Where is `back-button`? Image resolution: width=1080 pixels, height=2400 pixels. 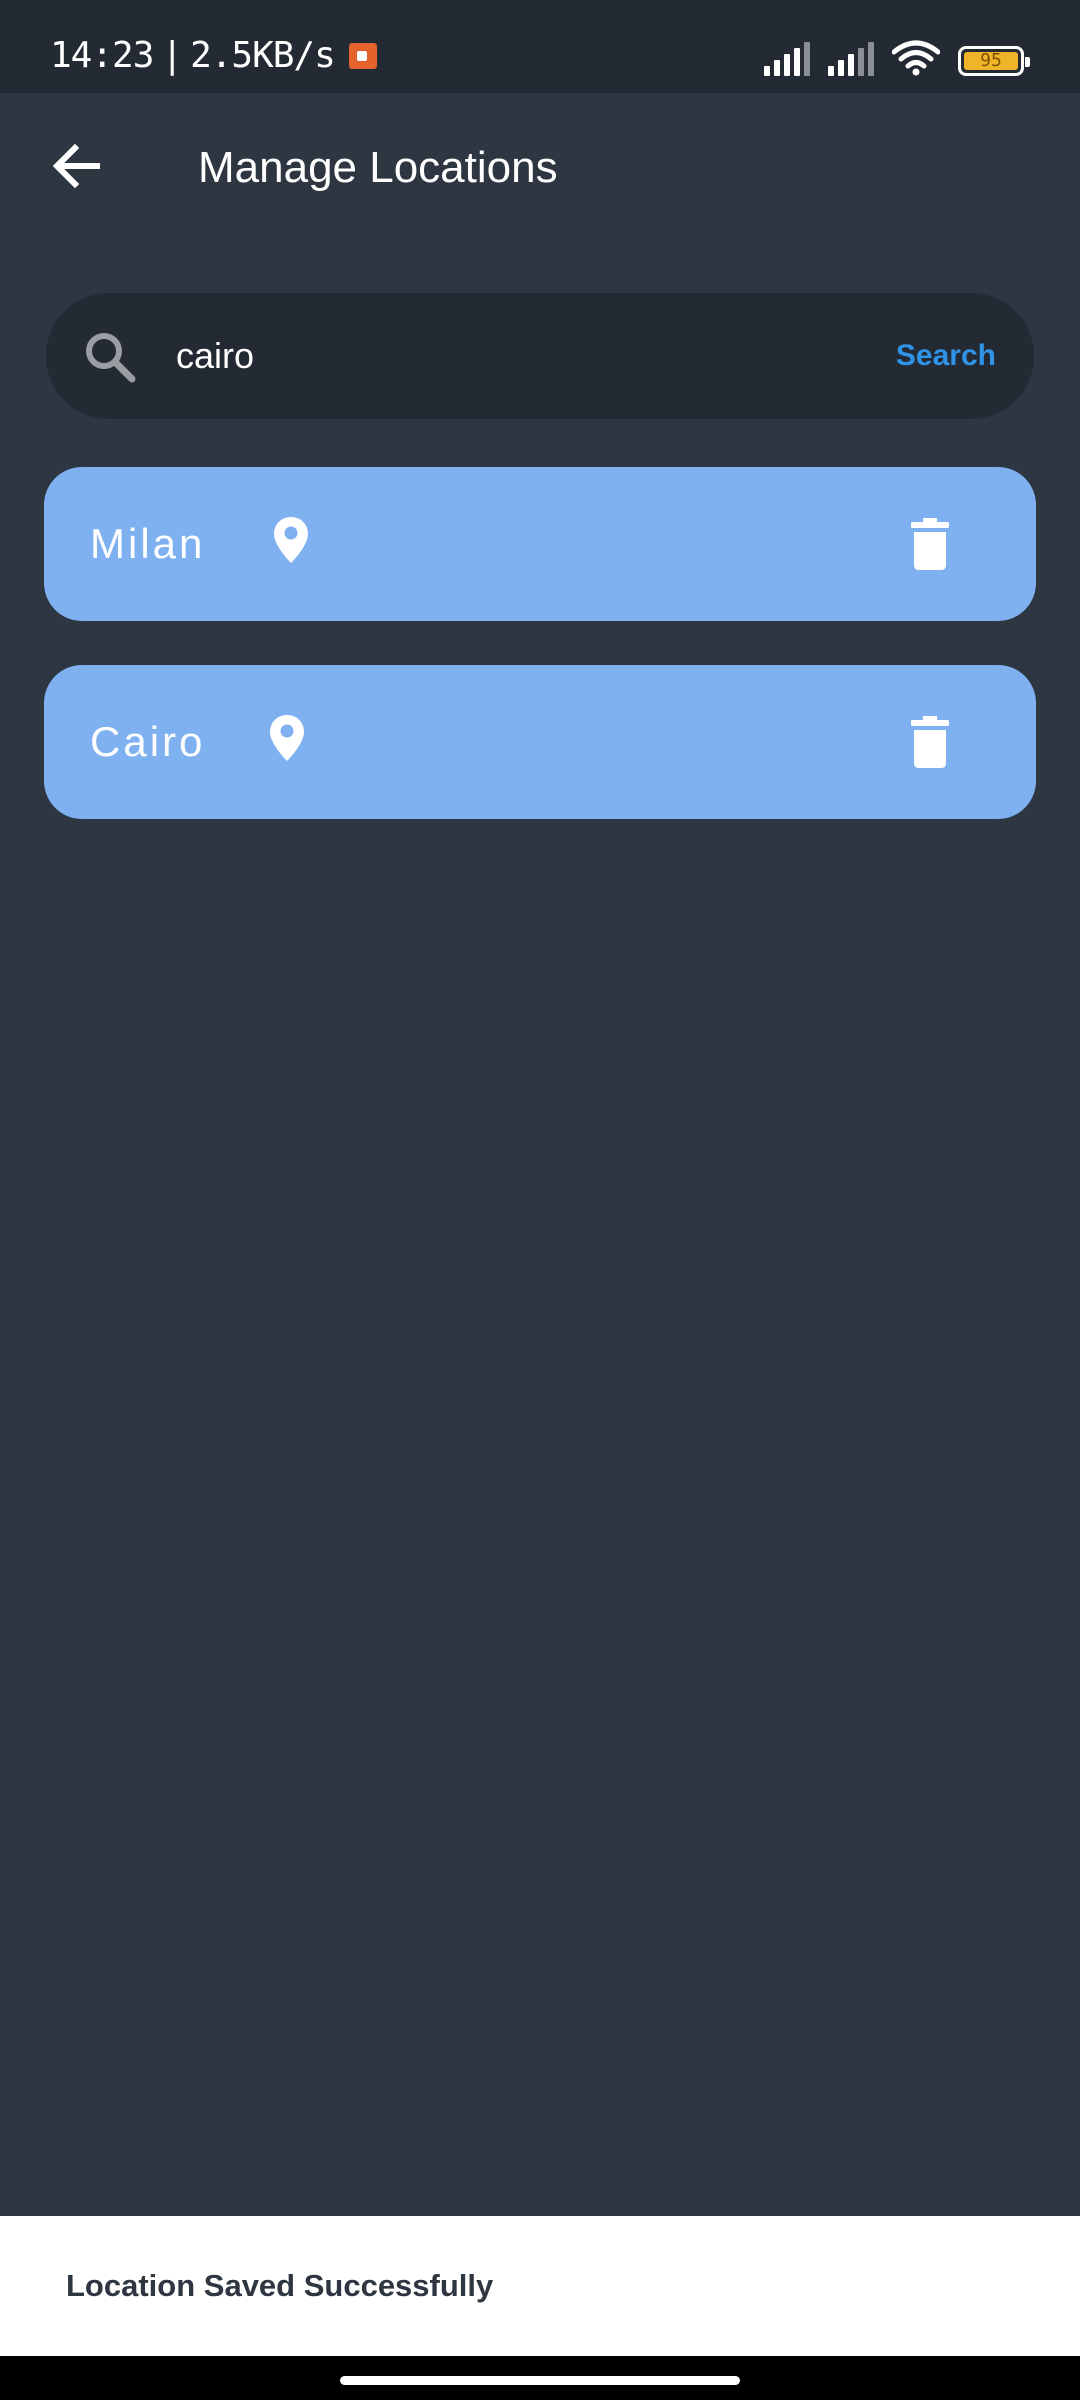 back-button is located at coordinates (77, 166).